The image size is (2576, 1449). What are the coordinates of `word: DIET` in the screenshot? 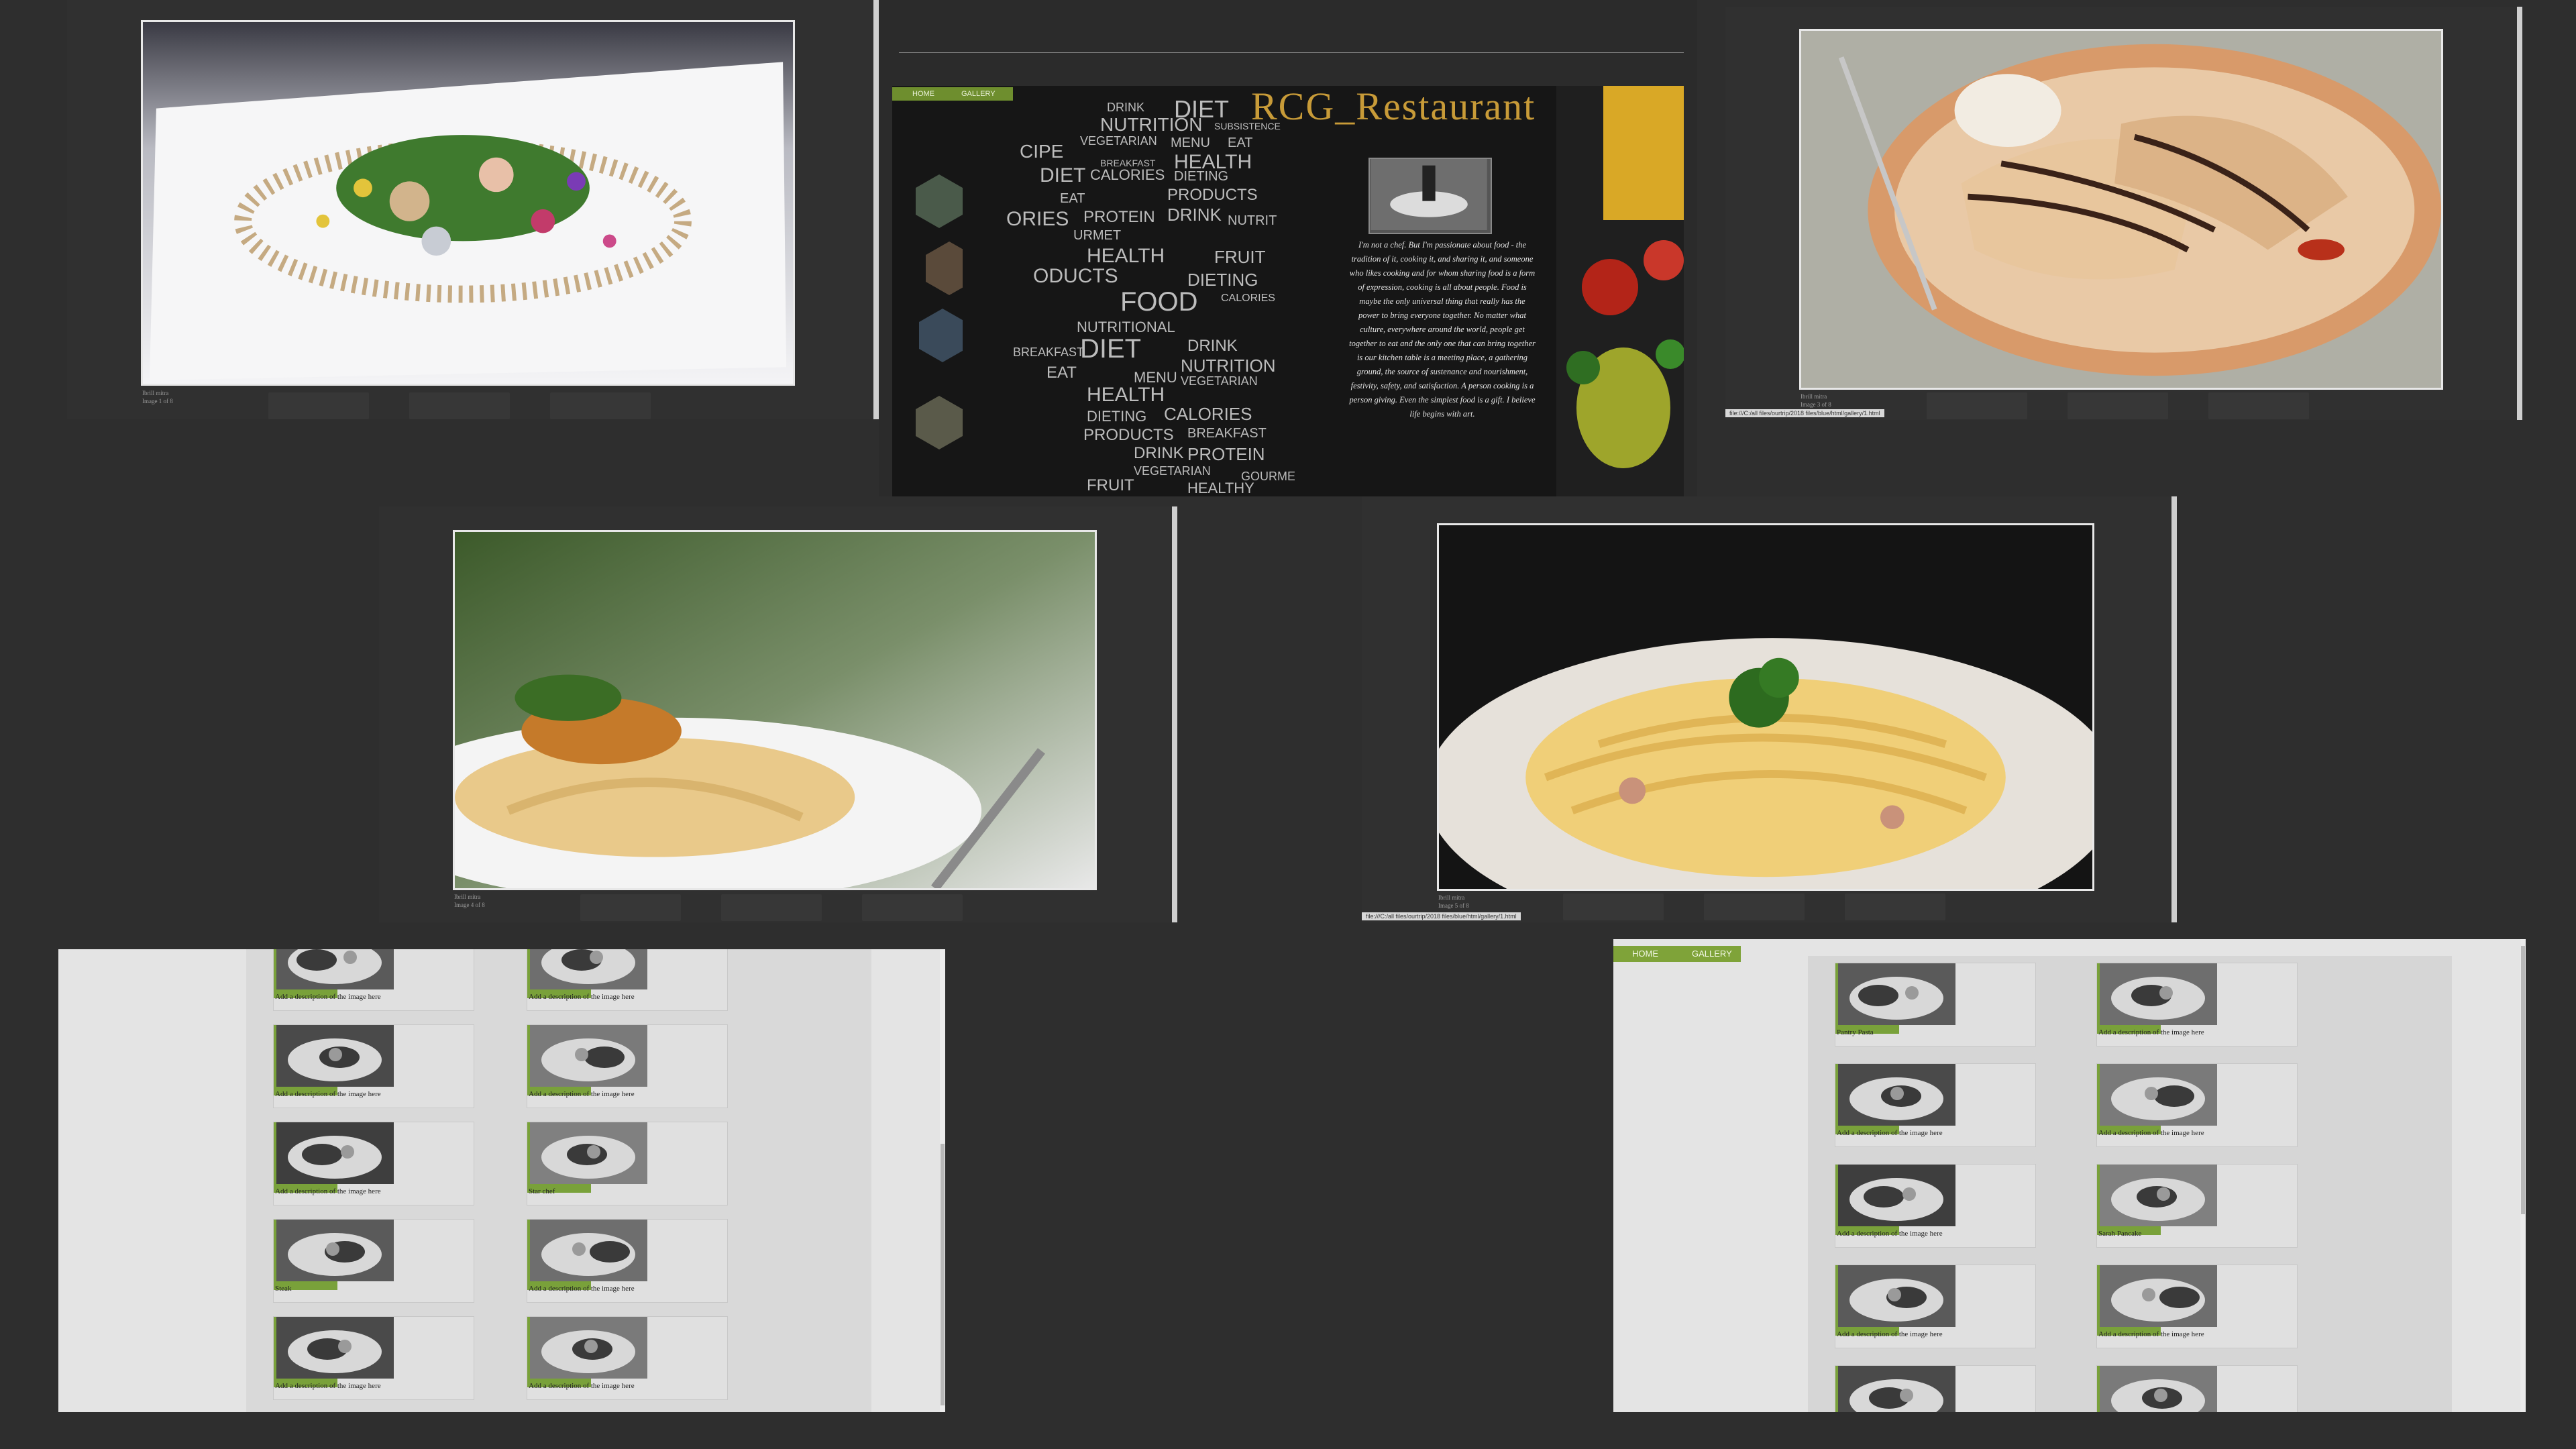 It's located at (1111, 349).